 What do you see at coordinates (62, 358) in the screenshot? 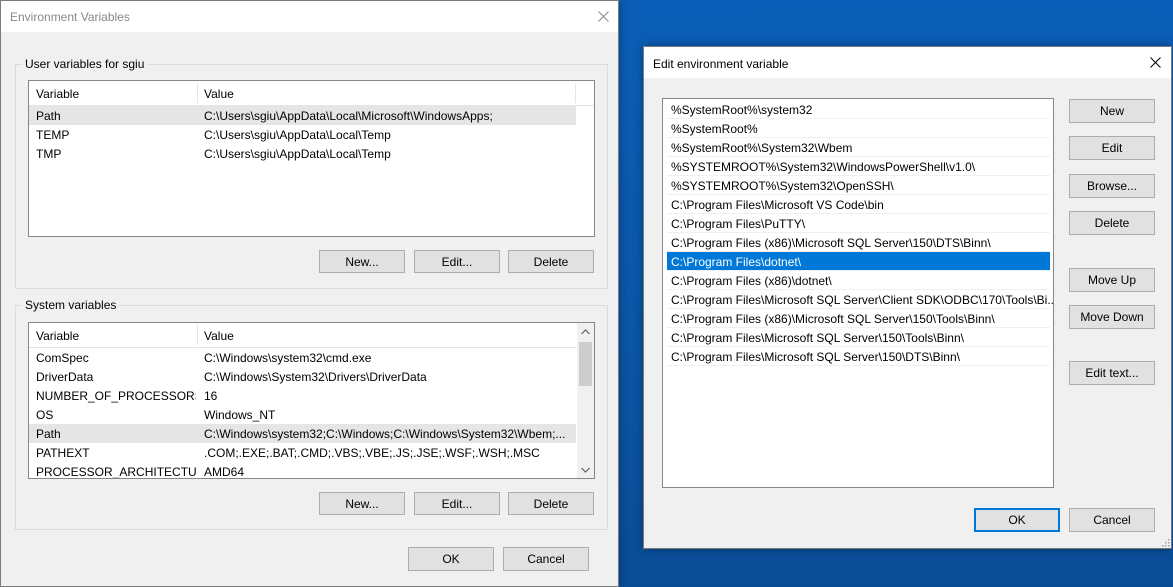
I see `variable-name-cell: ComSpec` at bounding box center [62, 358].